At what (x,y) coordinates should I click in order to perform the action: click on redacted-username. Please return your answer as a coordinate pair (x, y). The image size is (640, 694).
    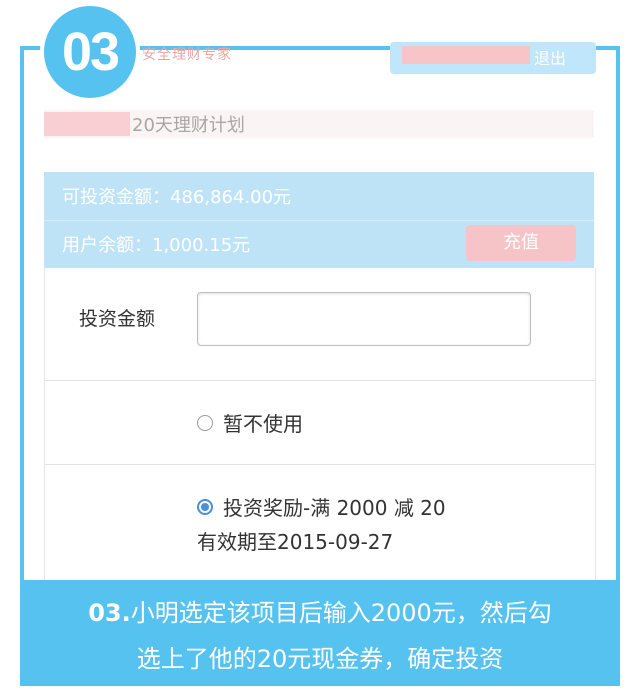
    Looking at the image, I should click on (466, 55).